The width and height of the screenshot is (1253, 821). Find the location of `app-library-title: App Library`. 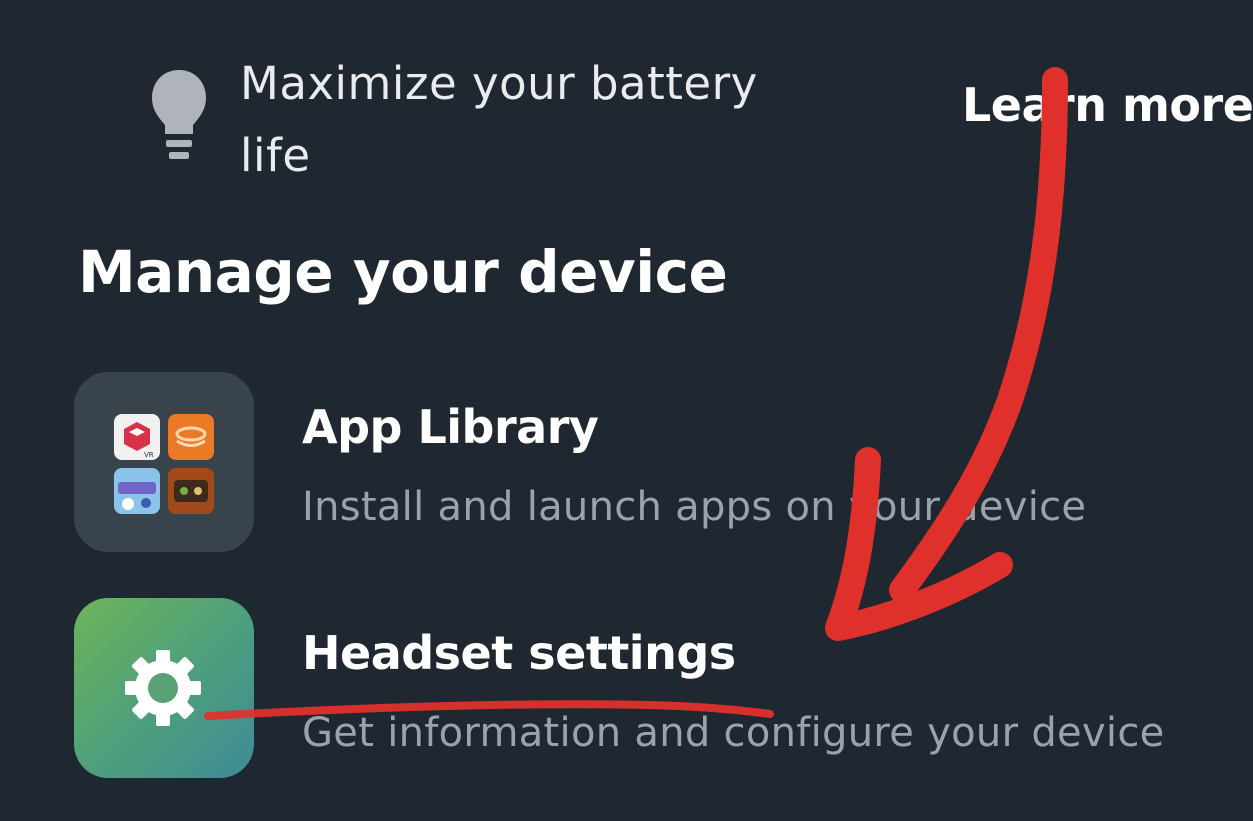

app-library-title: App Library is located at coordinates (450, 427).